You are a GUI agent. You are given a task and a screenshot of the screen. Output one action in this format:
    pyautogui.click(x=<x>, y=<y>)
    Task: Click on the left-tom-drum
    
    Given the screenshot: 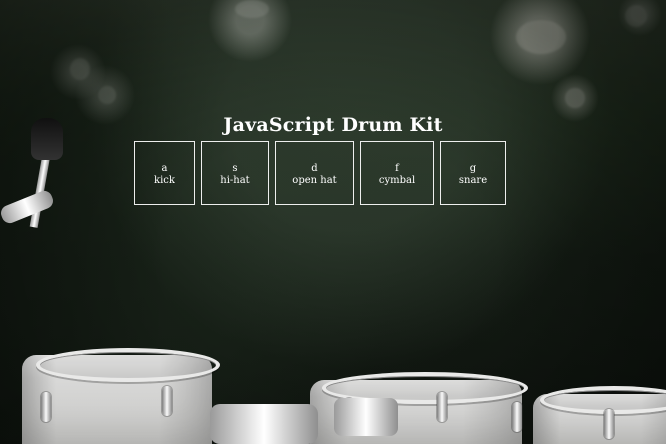 What is the action you would take?
    pyautogui.click(x=117, y=399)
    